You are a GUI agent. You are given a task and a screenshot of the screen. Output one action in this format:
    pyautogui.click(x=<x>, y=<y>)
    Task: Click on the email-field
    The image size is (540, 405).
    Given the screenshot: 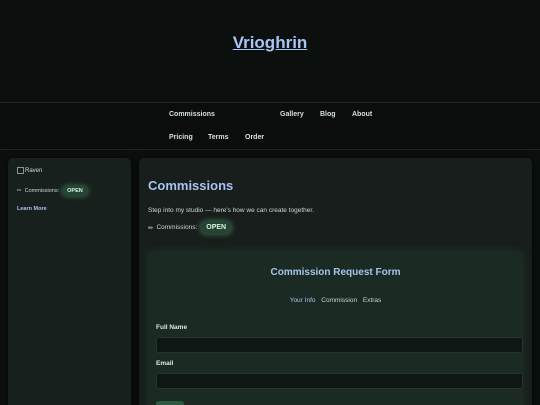 What is the action you would take?
    pyautogui.click(x=339, y=381)
    